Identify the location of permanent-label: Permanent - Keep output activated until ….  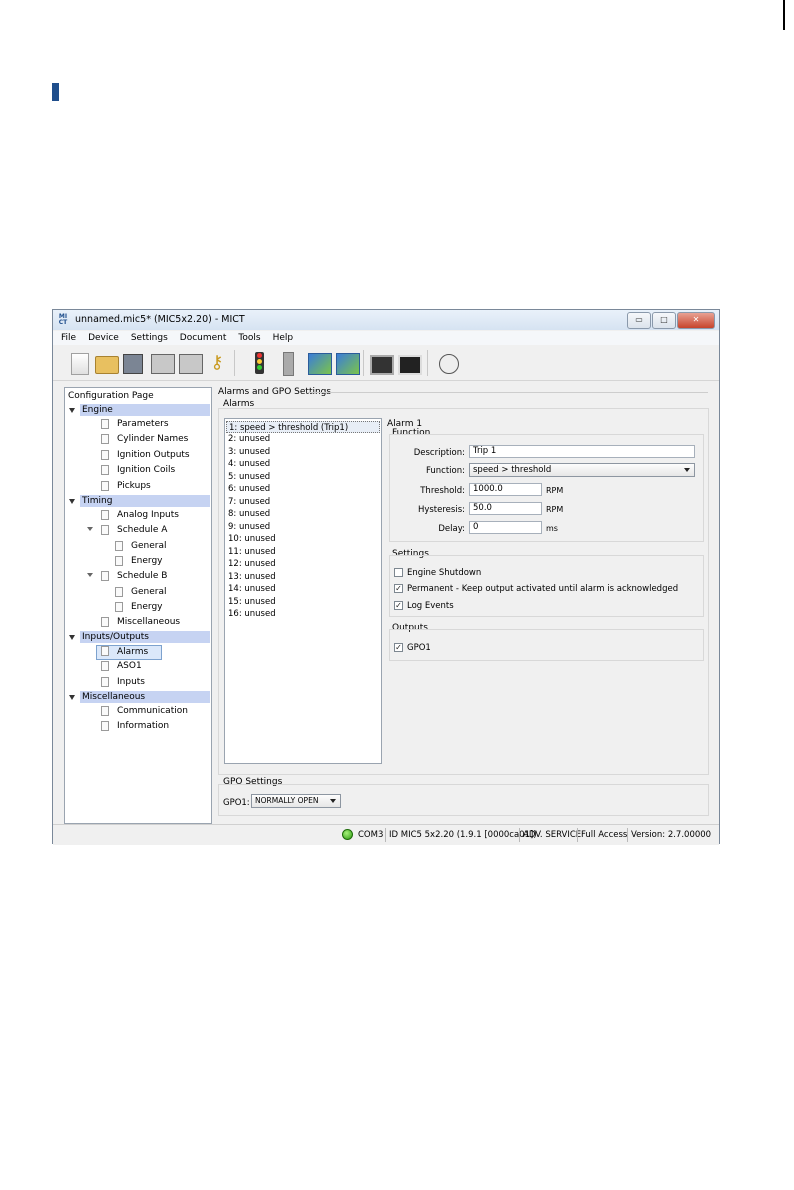
(543, 589).